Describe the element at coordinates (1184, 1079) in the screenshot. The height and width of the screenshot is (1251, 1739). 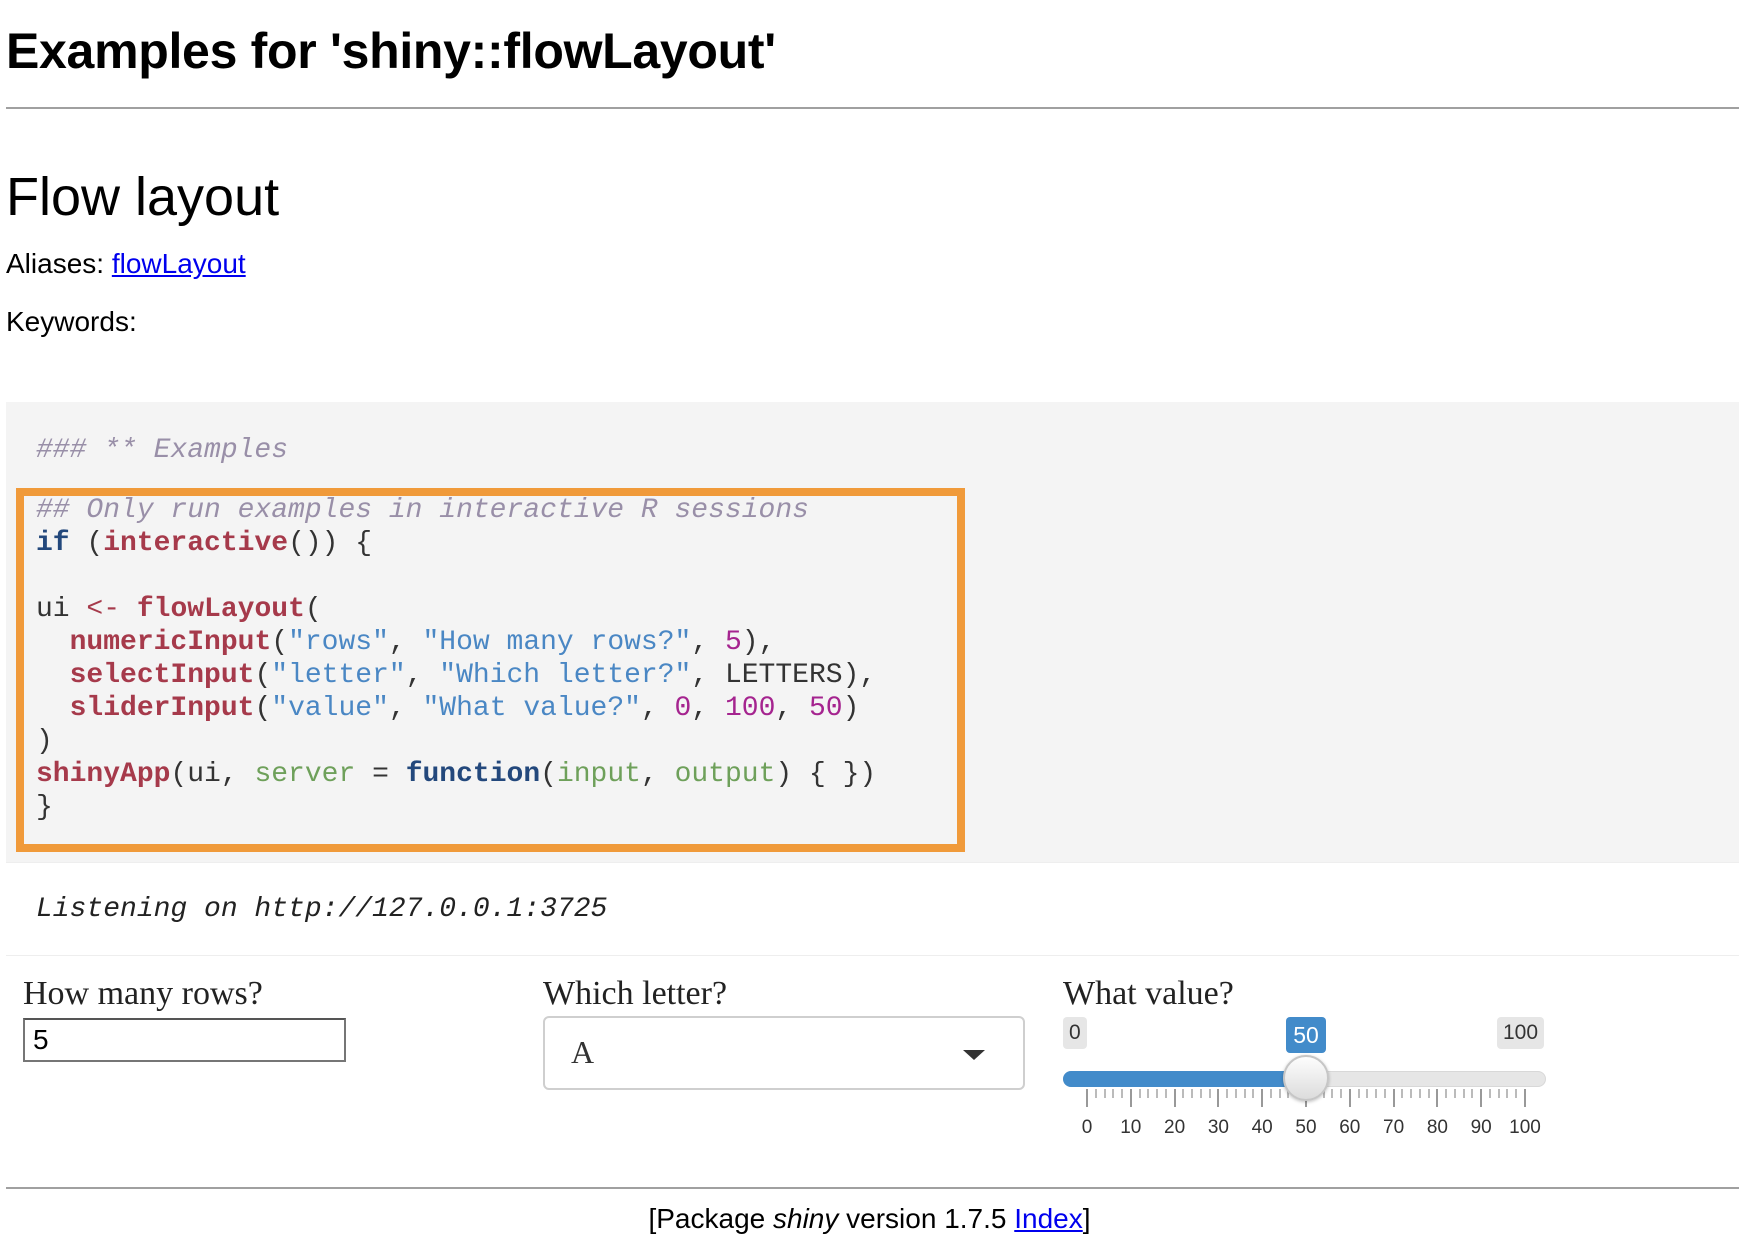
I see `slider-fill` at that location.